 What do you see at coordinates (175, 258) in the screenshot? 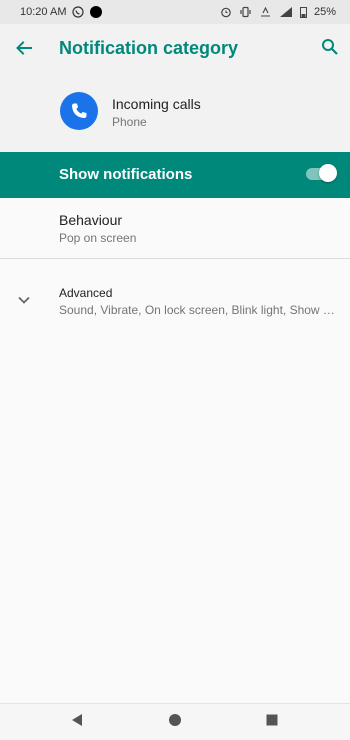
I see `divider` at bounding box center [175, 258].